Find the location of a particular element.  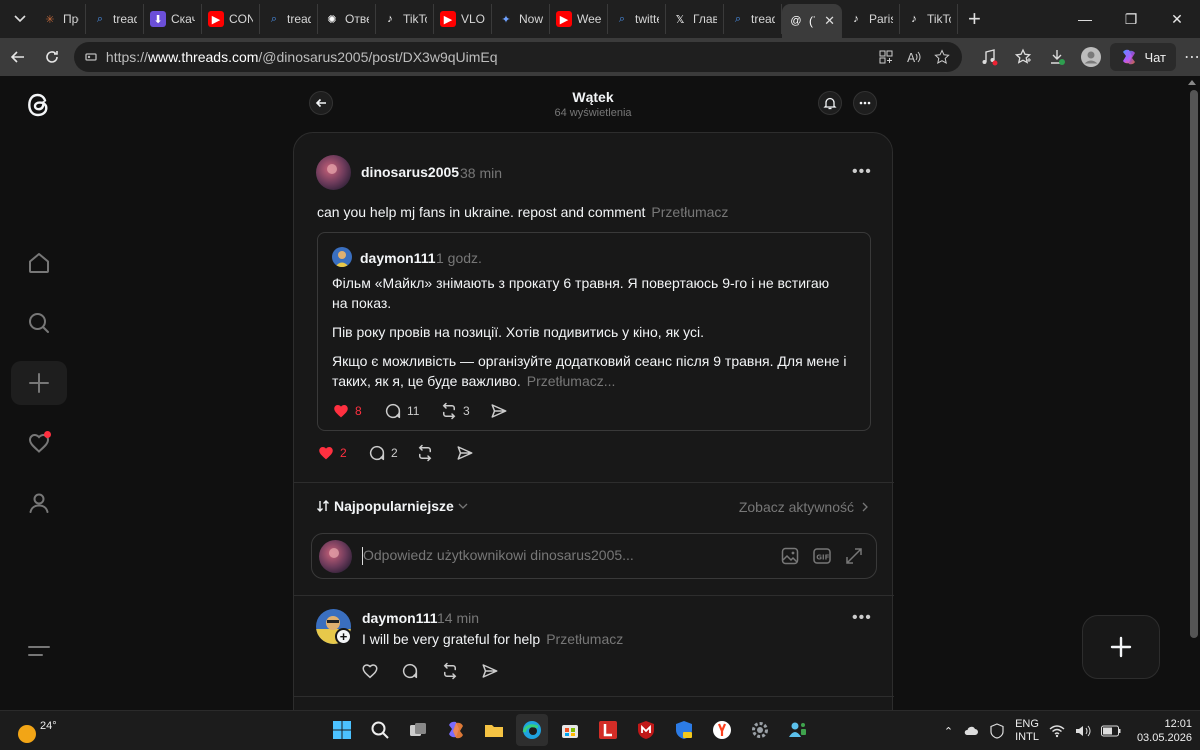

browser-tab: 𝕏 Главн is located at coordinates (695, 19).